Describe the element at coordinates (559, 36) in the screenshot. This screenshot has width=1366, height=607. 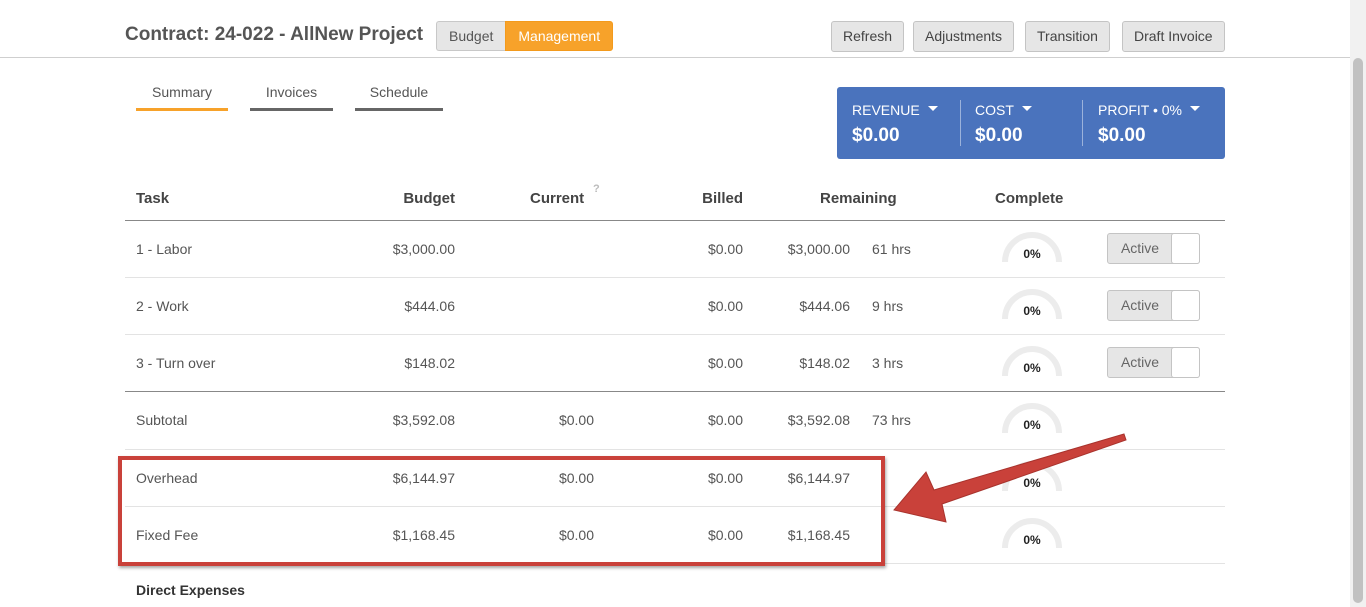
I see `management-view-button: Management` at that location.